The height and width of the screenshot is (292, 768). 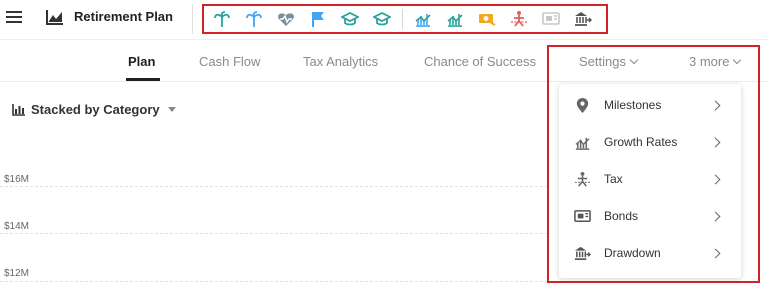 I want to click on menu-item-label: Growth Rates, so click(x=641, y=142).